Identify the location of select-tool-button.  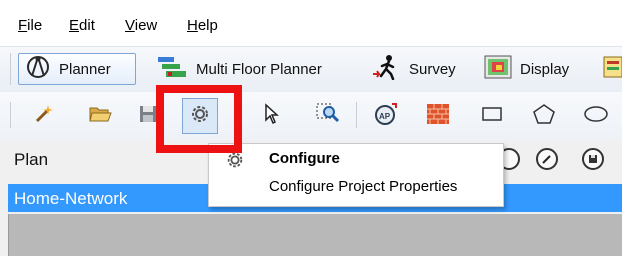
(272, 116).